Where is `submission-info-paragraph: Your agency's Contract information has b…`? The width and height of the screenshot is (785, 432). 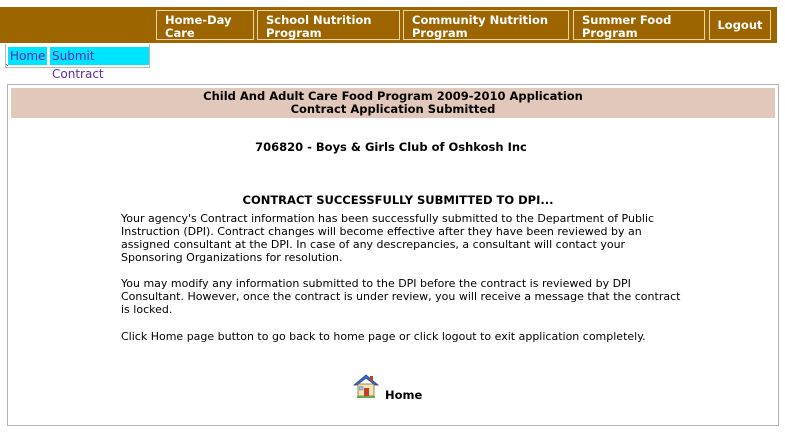
submission-info-paragraph: Your agency's Contract information has b… is located at coordinates (388, 238).